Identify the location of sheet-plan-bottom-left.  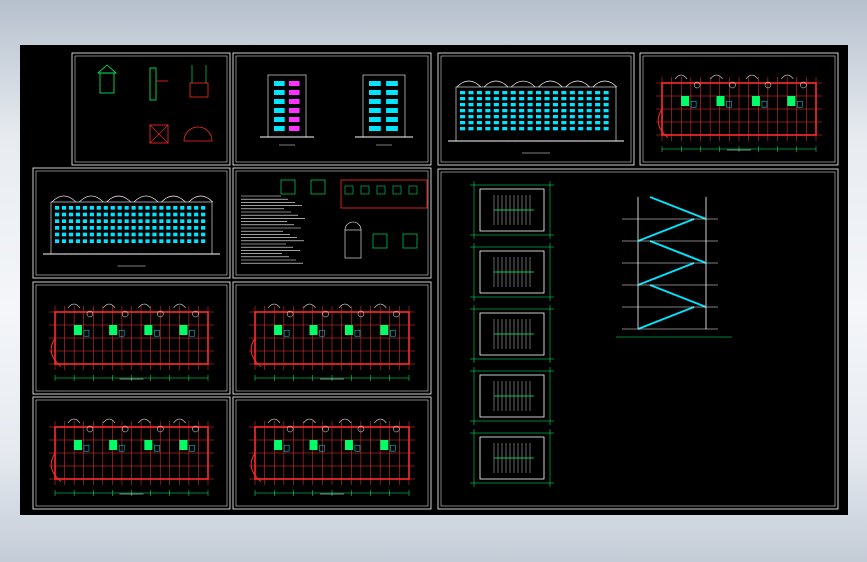
(131, 453).